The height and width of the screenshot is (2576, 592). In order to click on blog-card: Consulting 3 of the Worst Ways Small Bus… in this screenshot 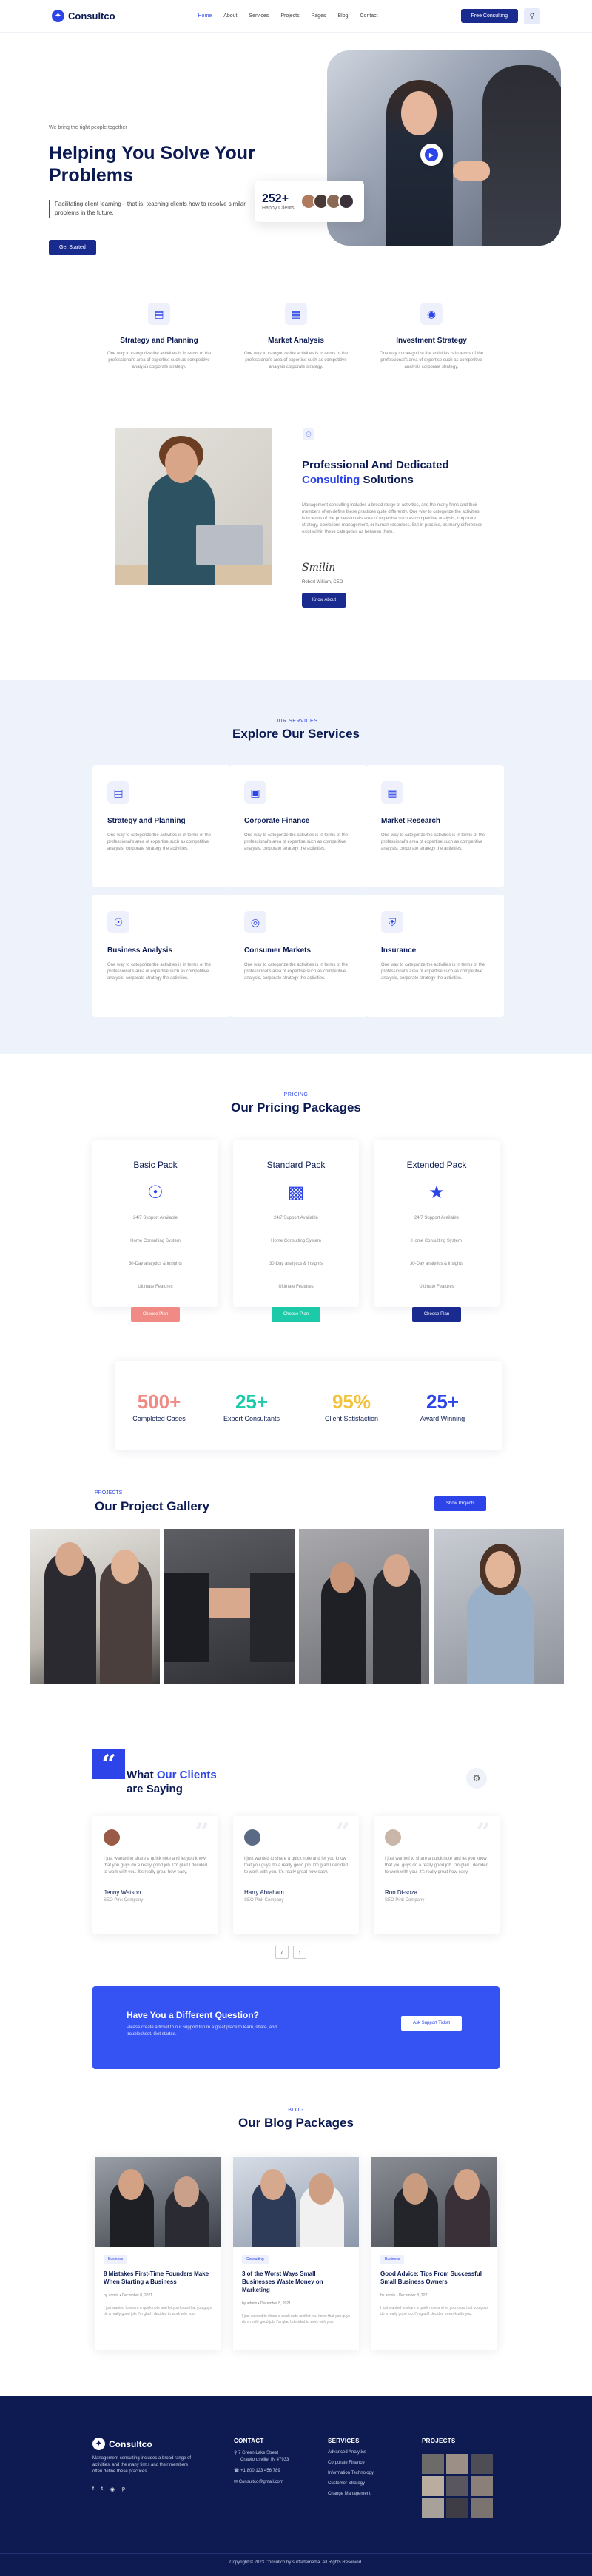, I will do `click(296, 2253)`.